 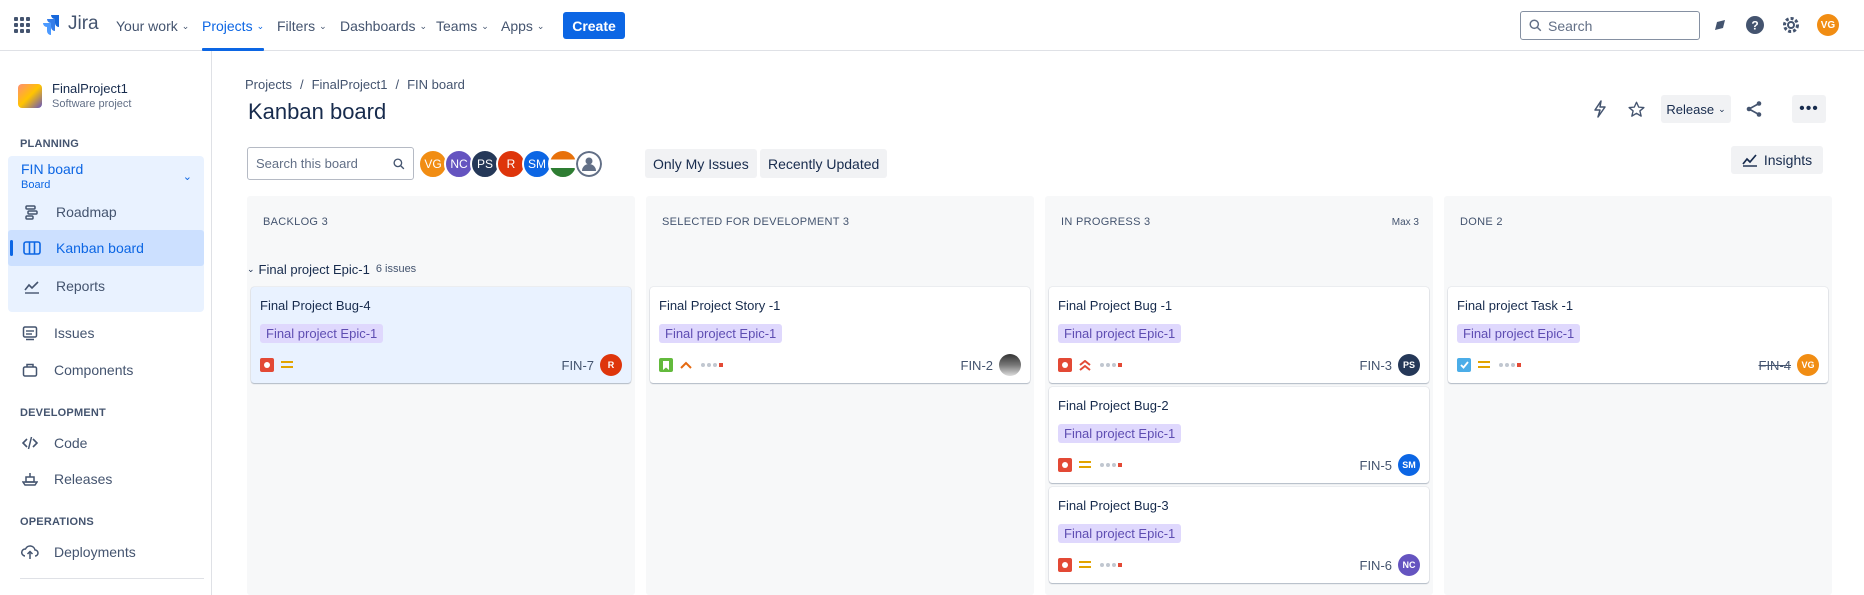 What do you see at coordinates (1010, 365) in the screenshot?
I see `assignee-avatar-photo` at bounding box center [1010, 365].